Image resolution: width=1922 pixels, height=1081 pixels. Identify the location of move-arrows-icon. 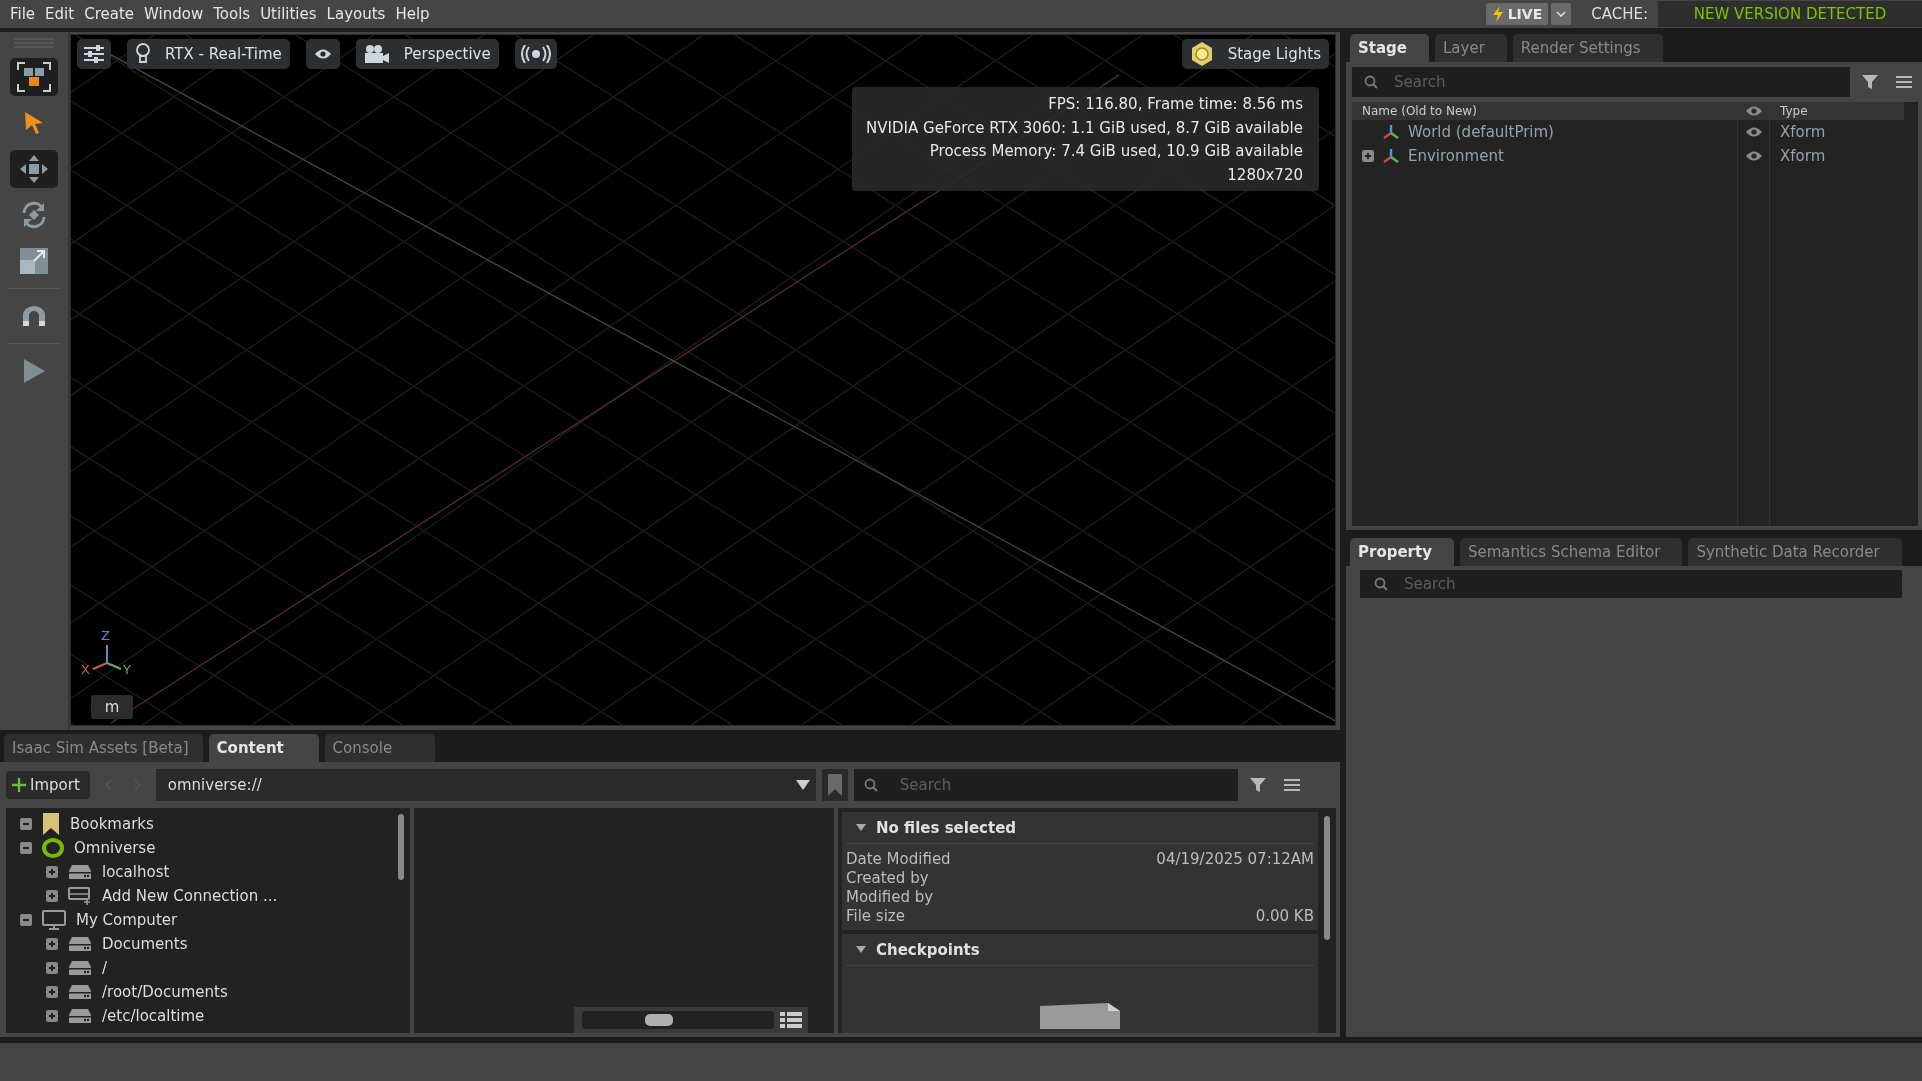
(34, 169).